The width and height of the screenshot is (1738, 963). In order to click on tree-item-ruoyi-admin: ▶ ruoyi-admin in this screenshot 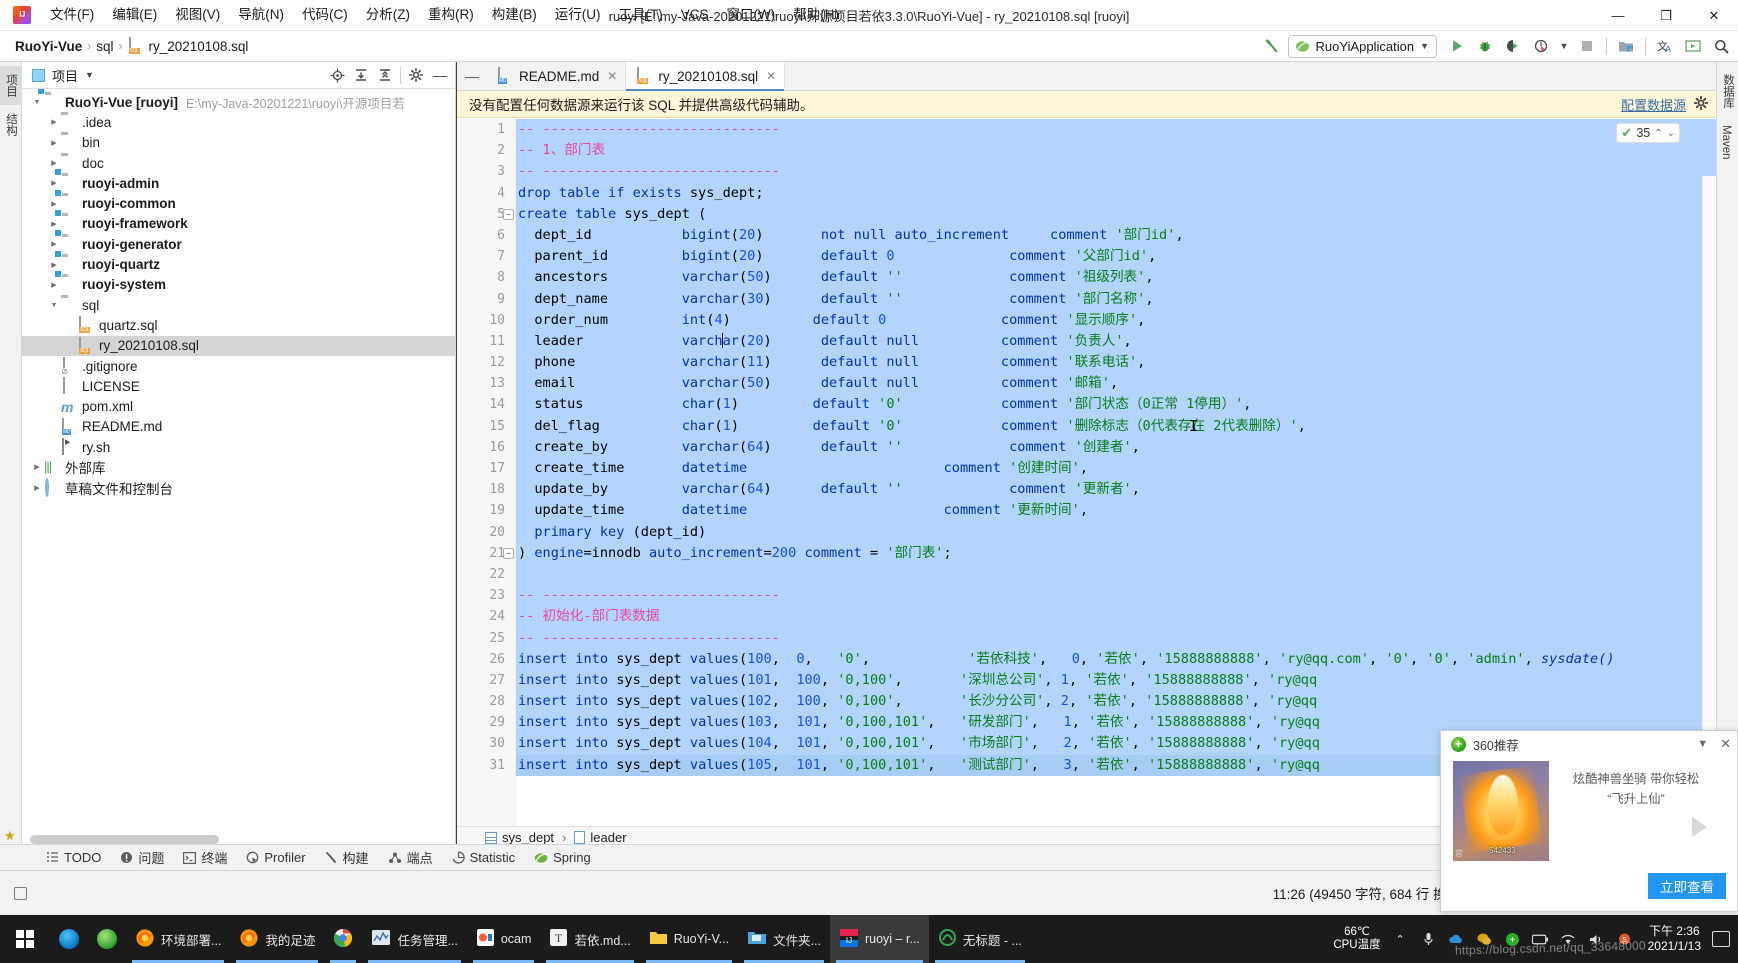, I will do `click(238, 183)`.